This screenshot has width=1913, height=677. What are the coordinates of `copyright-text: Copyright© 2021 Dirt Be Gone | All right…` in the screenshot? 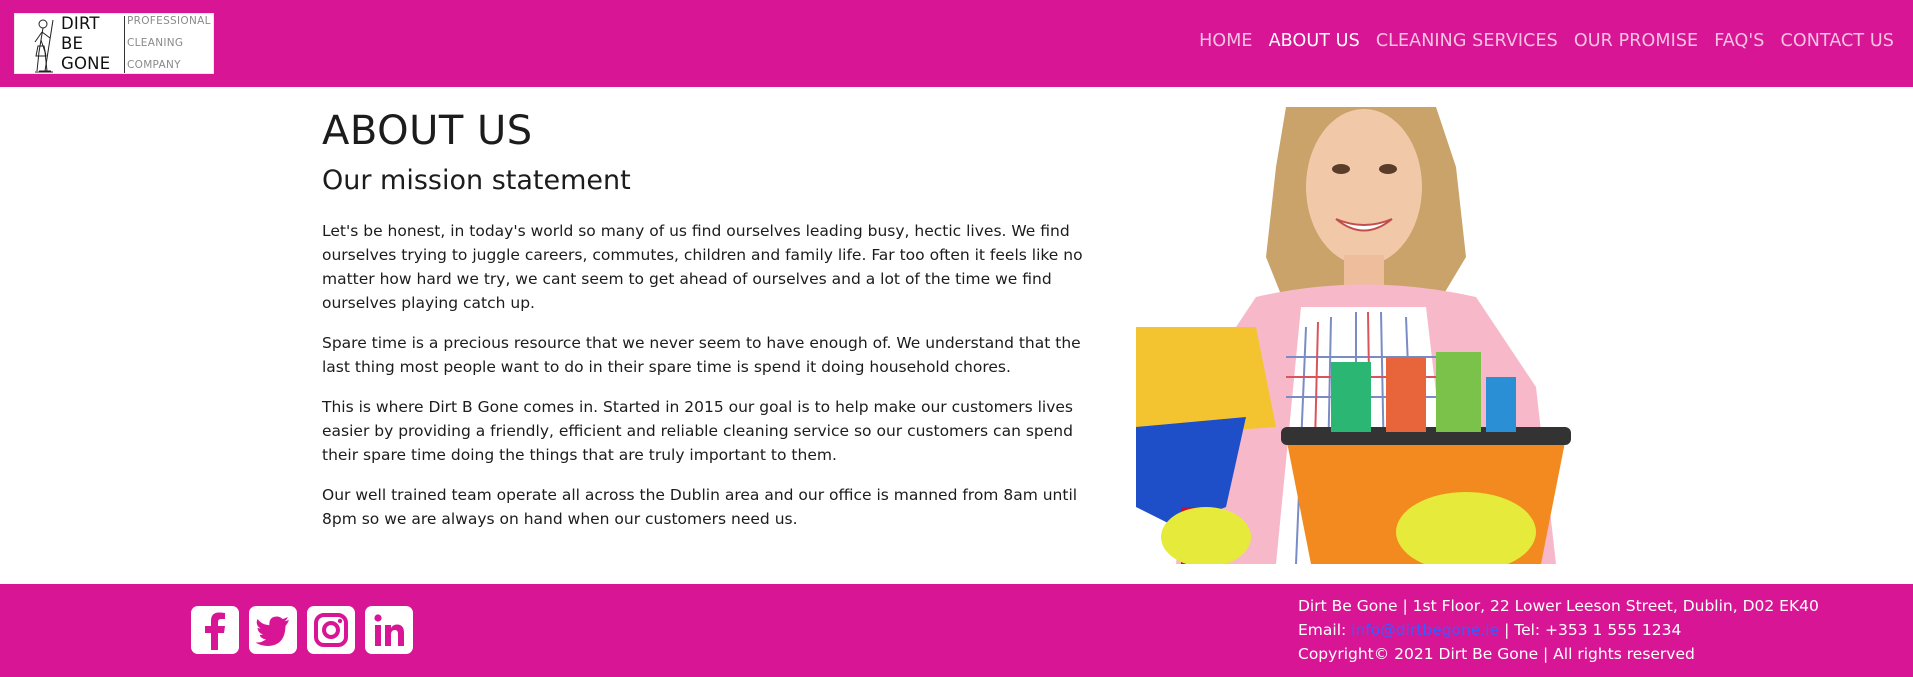 It's located at (1496, 654).